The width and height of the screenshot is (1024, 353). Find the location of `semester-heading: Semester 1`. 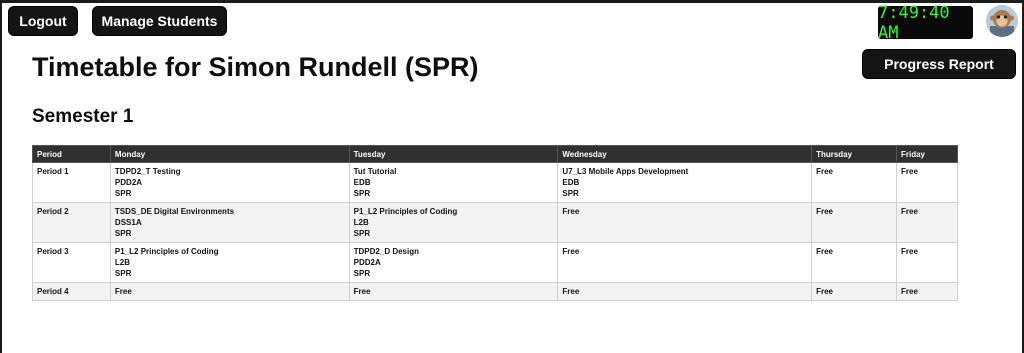

semester-heading: Semester 1 is located at coordinates (83, 116).